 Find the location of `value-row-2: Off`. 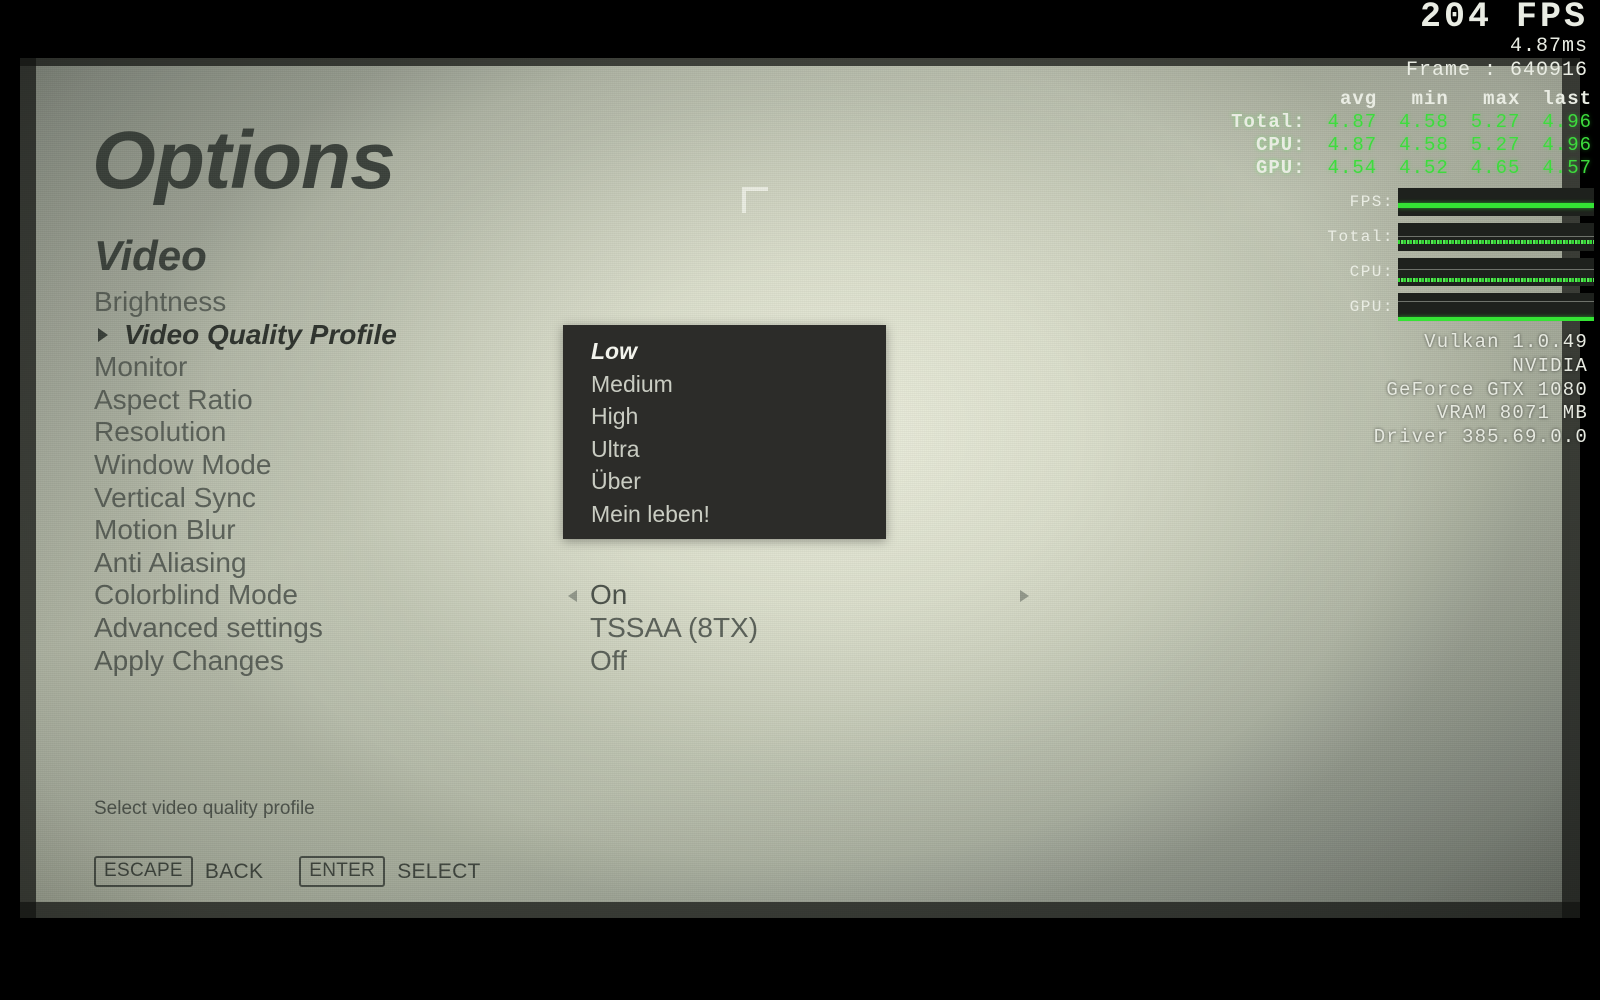

value-row-2: Off is located at coordinates (808, 661).